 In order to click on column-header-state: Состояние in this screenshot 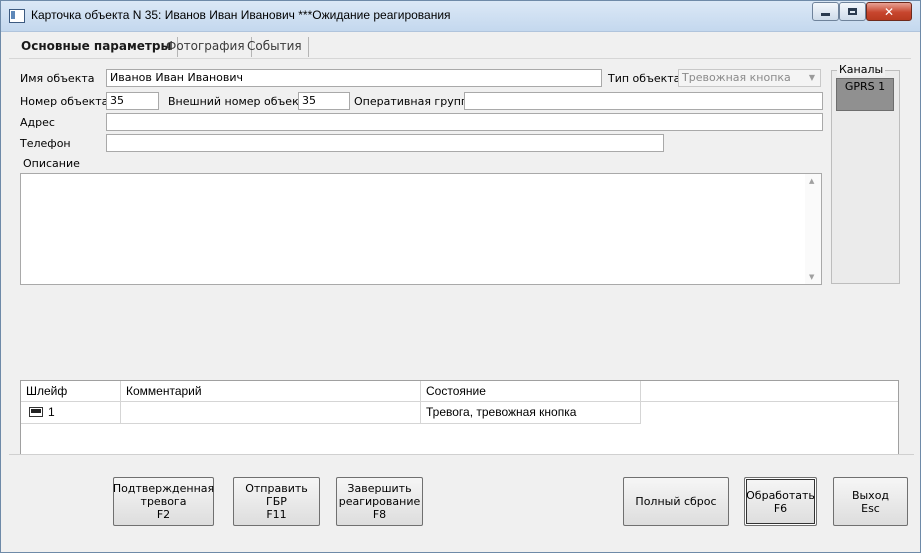, I will do `click(531, 391)`.